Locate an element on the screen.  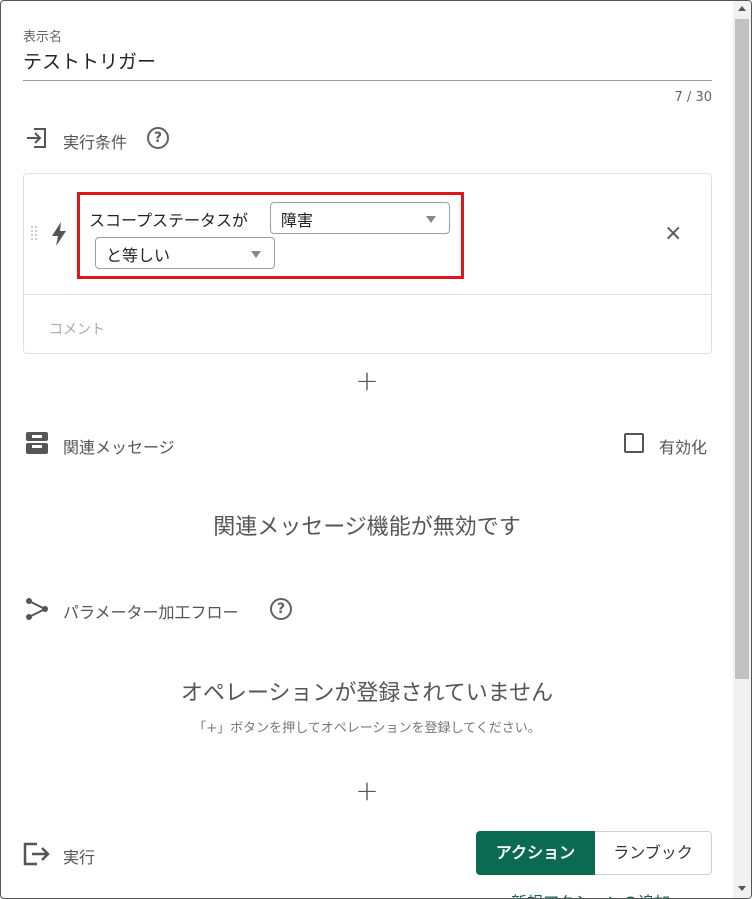
scroll-thumb is located at coordinates (742, 349).